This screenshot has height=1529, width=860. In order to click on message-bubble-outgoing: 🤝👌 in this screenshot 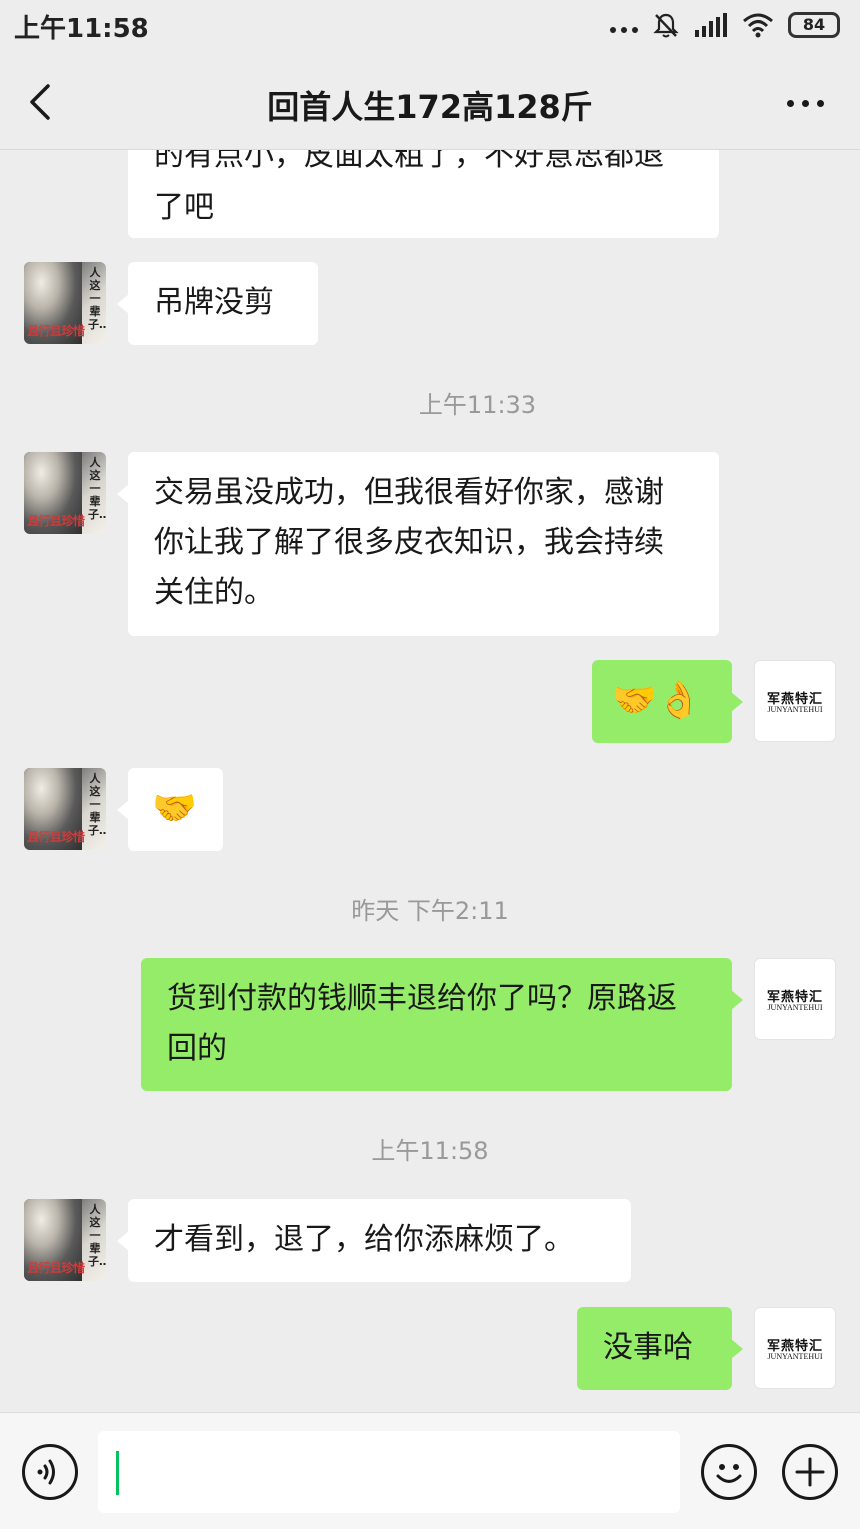, I will do `click(667, 701)`.